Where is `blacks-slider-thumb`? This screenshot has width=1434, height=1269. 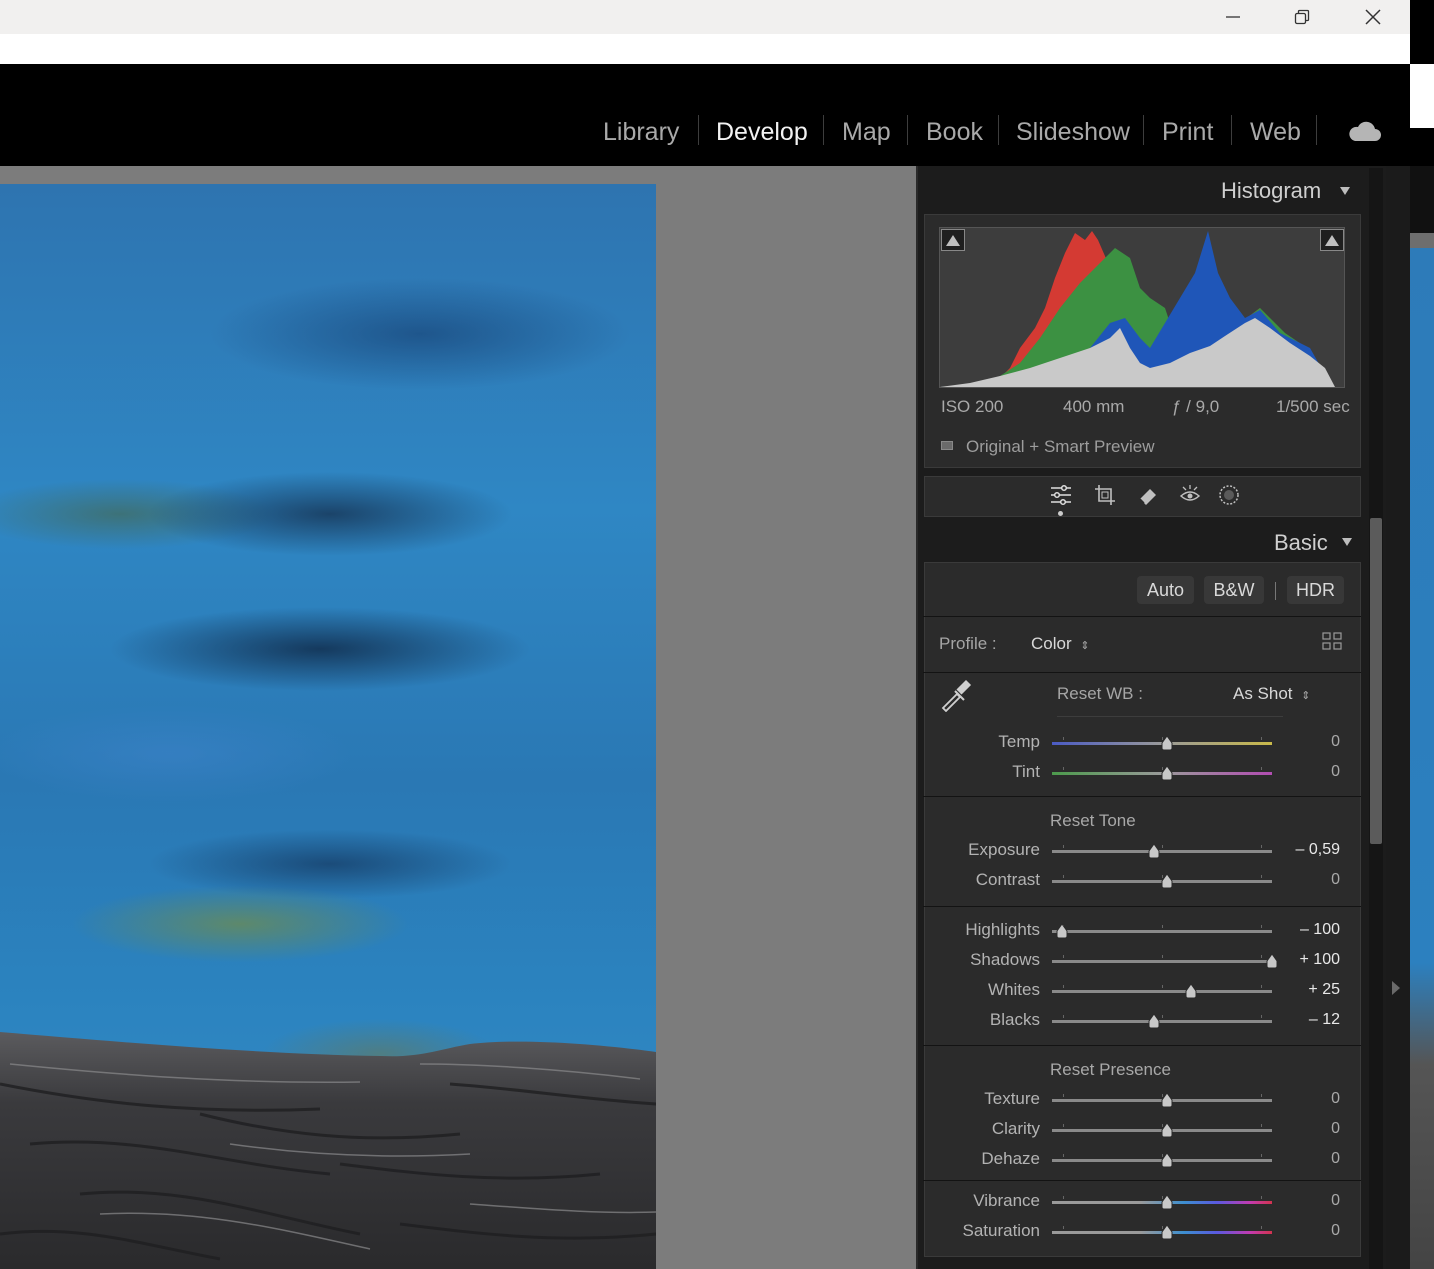
blacks-slider-thumb is located at coordinates (1154, 1021).